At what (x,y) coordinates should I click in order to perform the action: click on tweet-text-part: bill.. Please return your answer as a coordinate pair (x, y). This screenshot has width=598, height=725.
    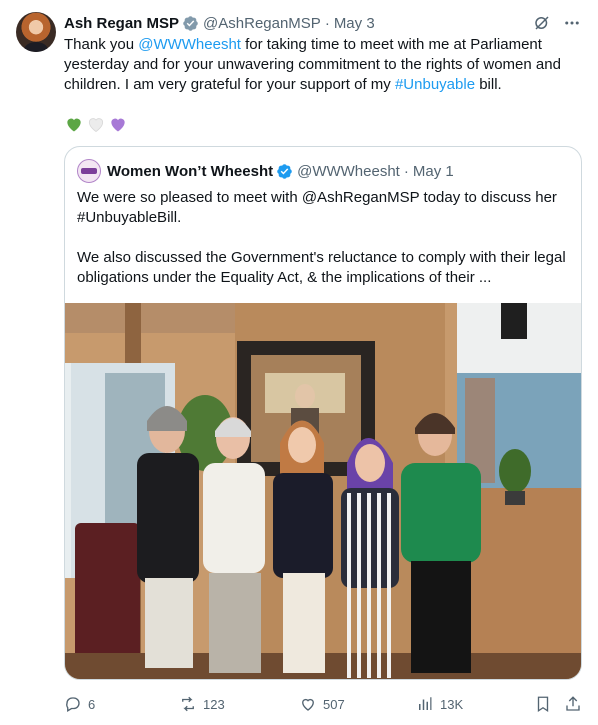
    Looking at the image, I should click on (488, 84).